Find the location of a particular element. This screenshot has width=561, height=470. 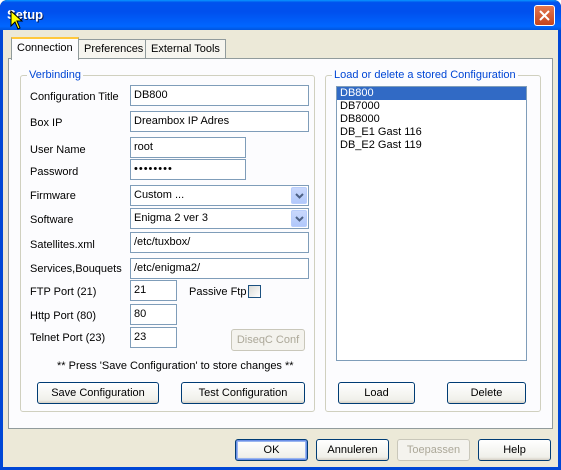

list-item: DB7000 is located at coordinates (431, 106).